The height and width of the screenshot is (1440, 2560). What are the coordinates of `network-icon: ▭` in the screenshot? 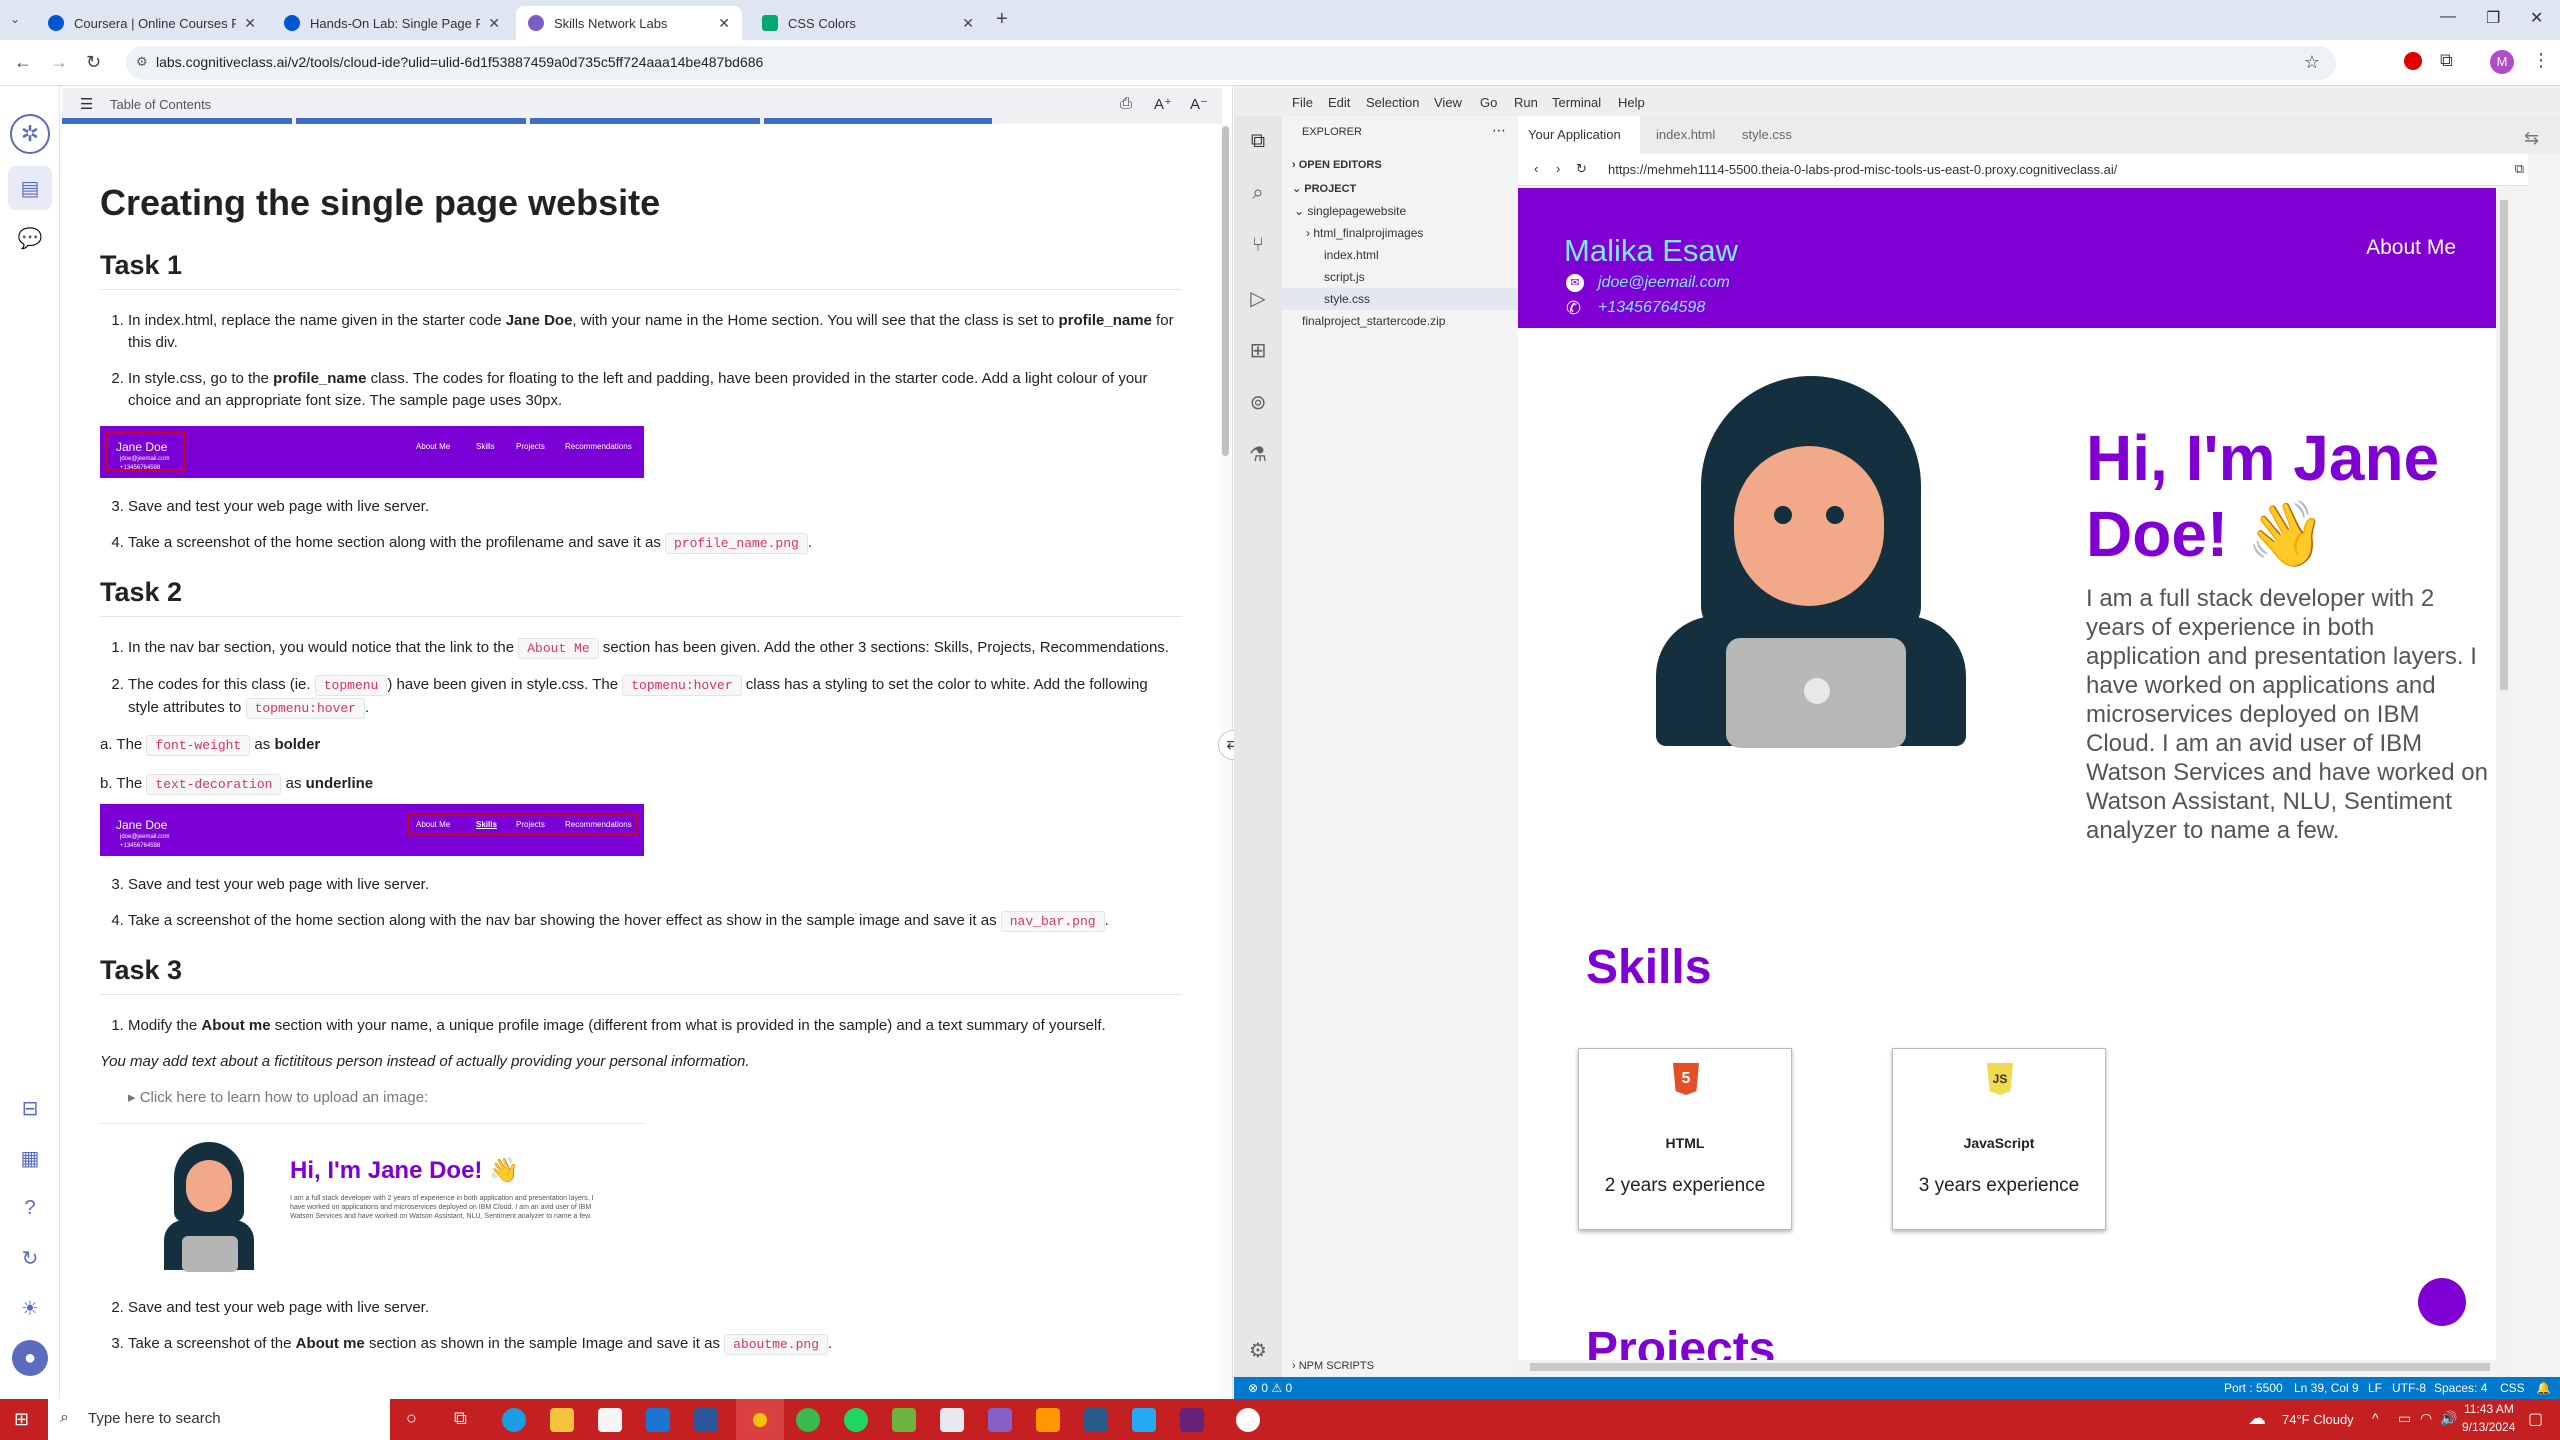 It's located at (2404, 1418).